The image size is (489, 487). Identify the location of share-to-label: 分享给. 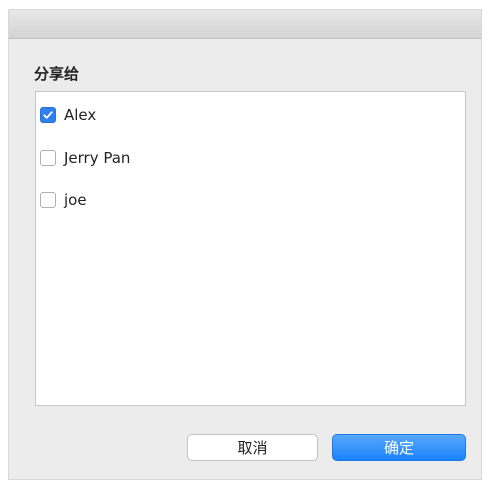
(57, 74).